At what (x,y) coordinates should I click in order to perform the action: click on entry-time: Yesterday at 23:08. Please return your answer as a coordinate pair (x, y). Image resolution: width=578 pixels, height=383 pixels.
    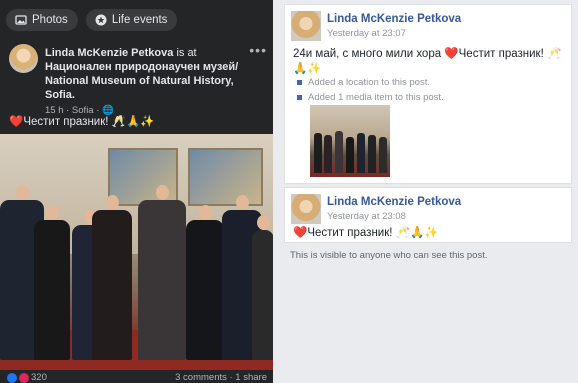
    Looking at the image, I should click on (366, 216).